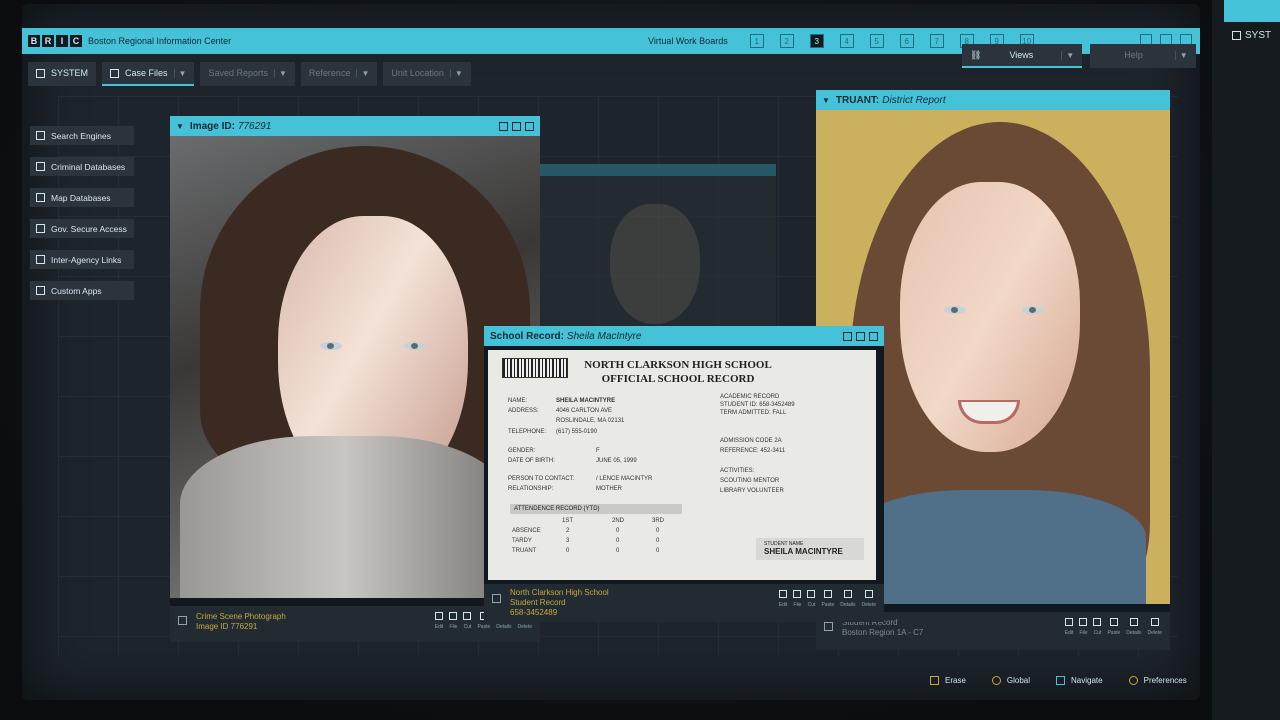 This screenshot has width=1280, height=720. I want to click on sidebar-item-label: Gov. Secure Access, so click(89, 228).